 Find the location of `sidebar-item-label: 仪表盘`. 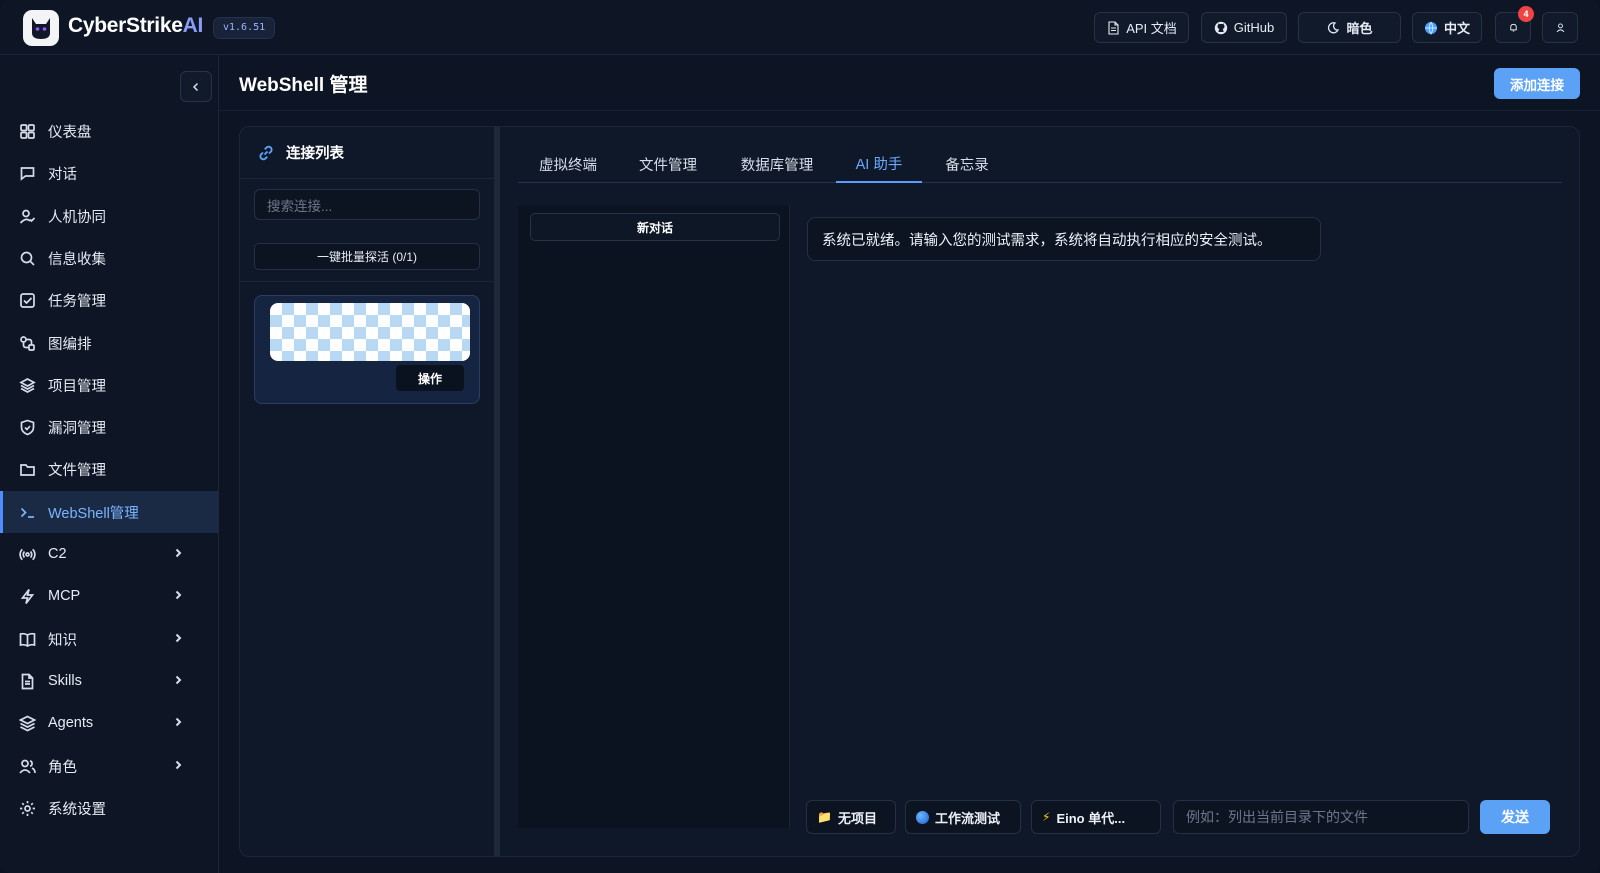

sidebar-item-label: 仪表盘 is located at coordinates (70, 132).